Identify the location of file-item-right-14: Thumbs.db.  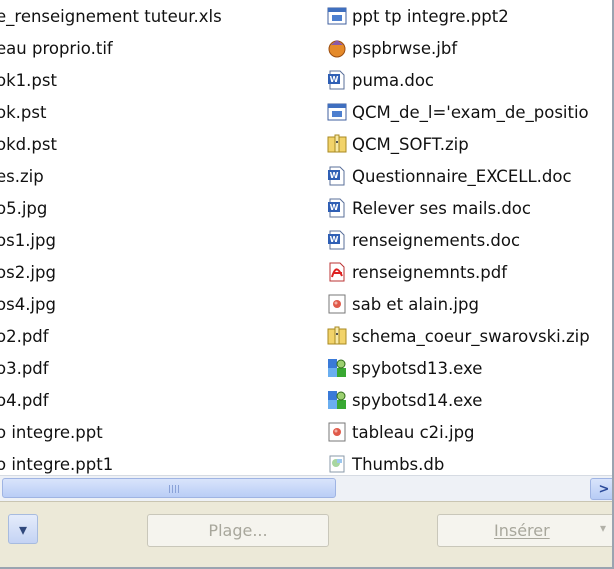
(385, 461).